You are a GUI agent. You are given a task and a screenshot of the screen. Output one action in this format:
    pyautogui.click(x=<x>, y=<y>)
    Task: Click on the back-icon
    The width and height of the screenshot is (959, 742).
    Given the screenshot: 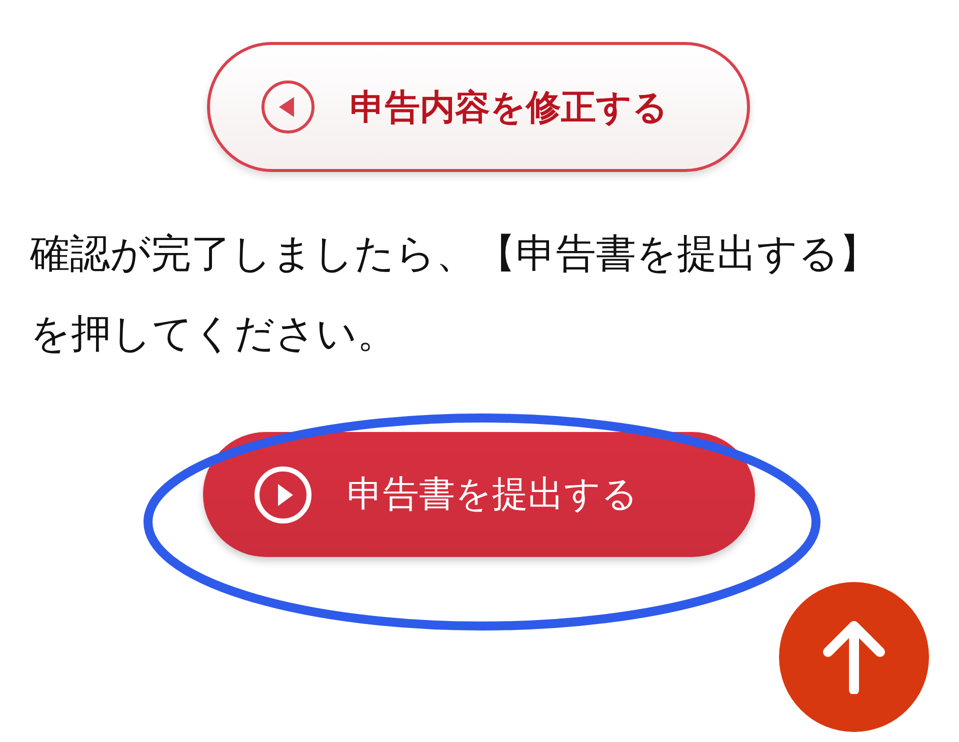 What is the action you would take?
    pyautogui.click(x=288, y=107)
    